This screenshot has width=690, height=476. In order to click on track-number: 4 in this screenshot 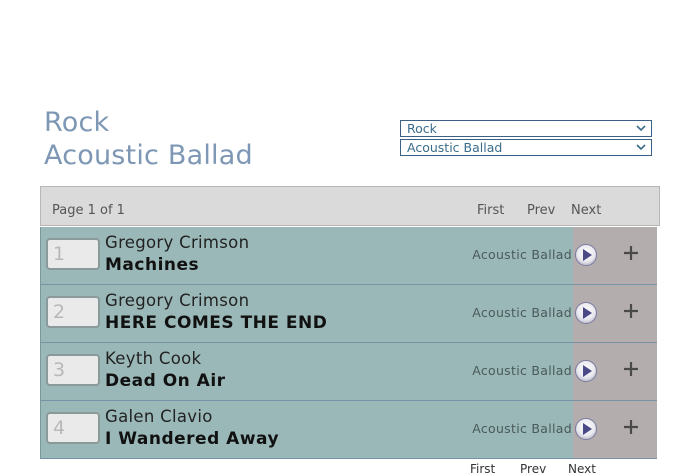, I will do `click(73, 428)`.